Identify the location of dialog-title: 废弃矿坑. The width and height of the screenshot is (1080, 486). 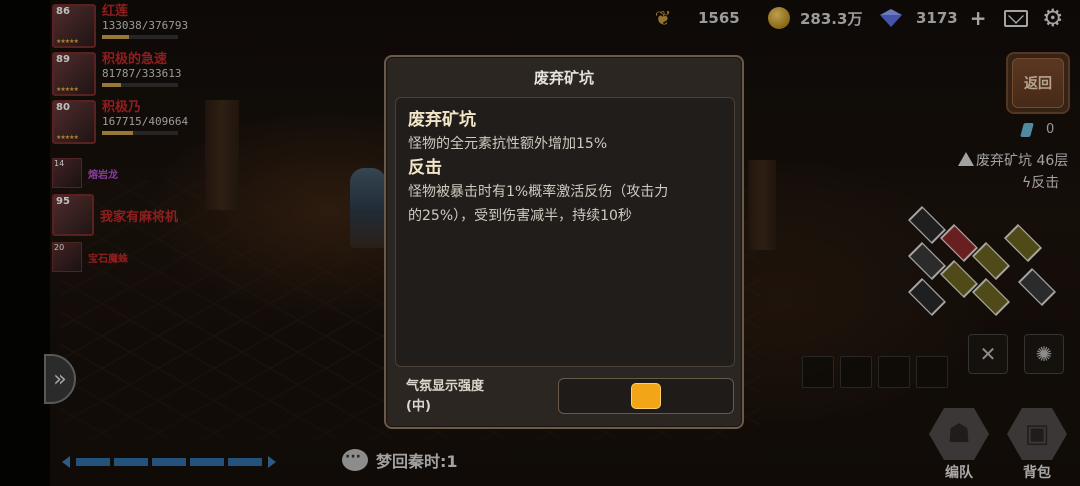
(563, 78).